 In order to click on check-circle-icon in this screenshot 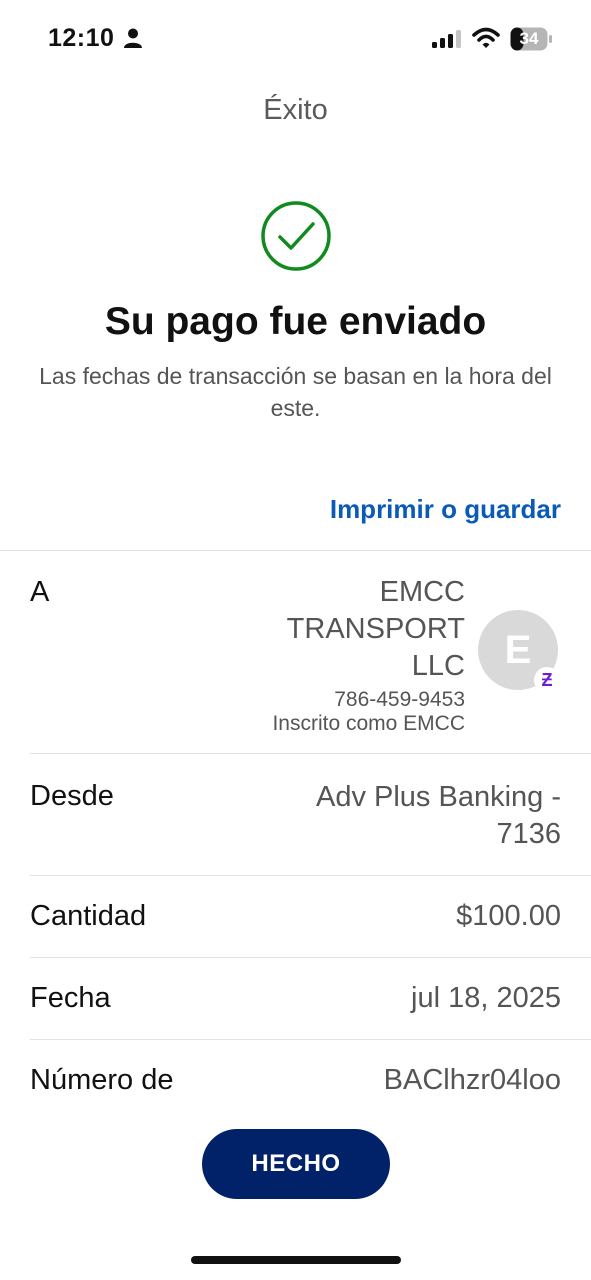, I will do `click(296, 236)`.